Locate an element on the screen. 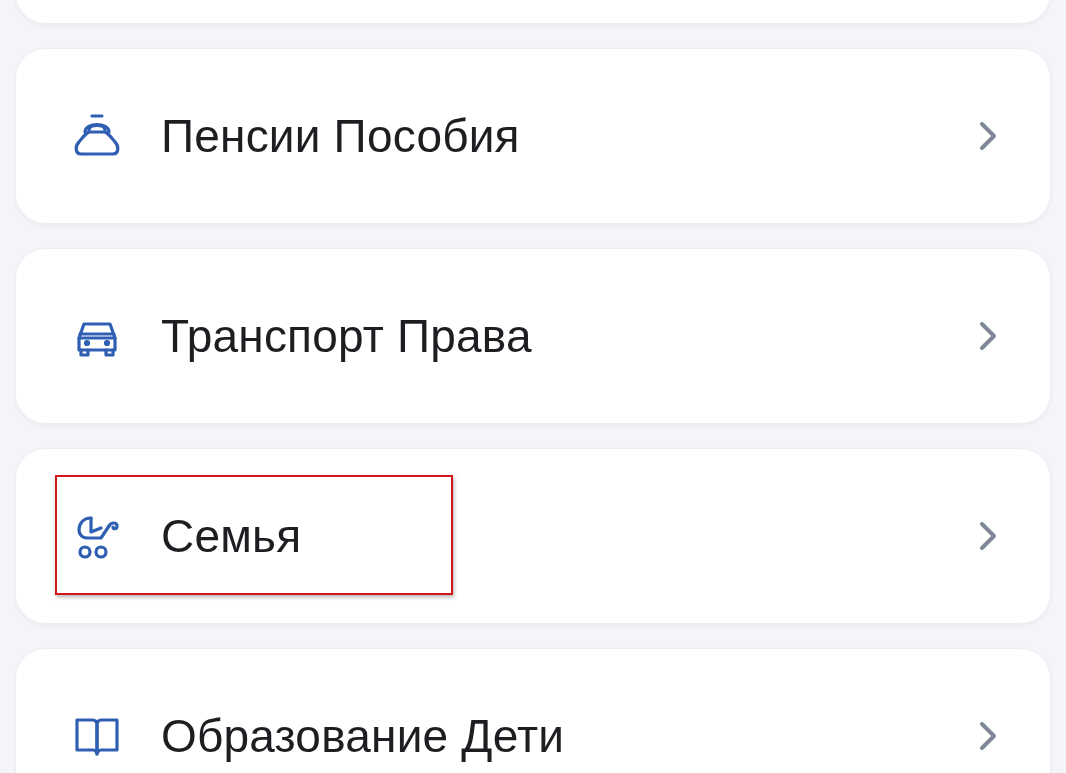 This screenshot has width=1066, height=773. menu-label: Семья is located at coordinates (231, 536).